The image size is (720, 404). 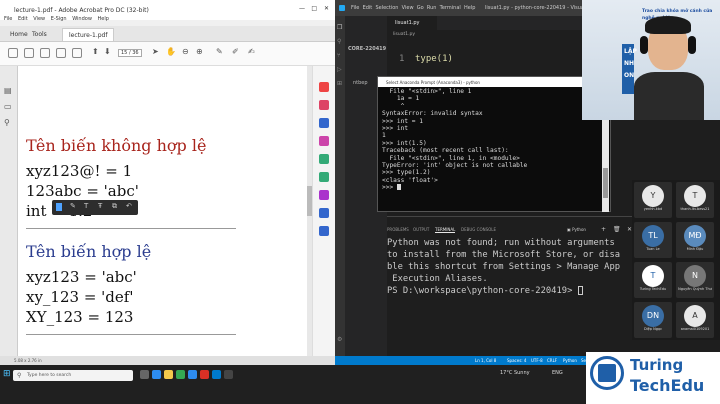 I want to click on participant-tile: T Turing TechEdu, so click(x=653, y=280).